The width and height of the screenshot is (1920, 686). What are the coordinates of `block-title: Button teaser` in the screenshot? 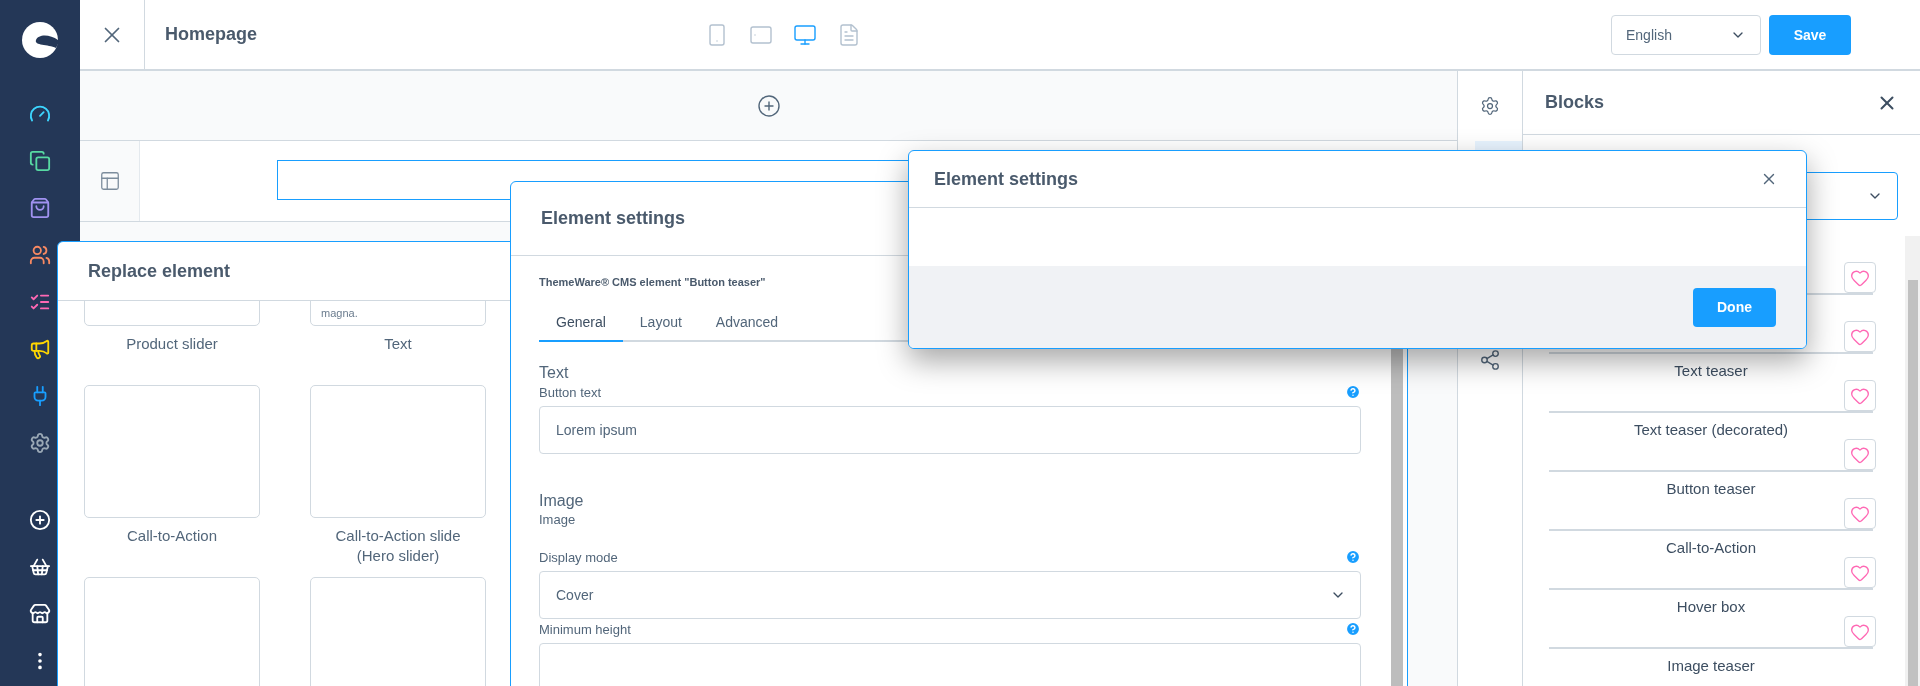 It's located at (1711, 488).